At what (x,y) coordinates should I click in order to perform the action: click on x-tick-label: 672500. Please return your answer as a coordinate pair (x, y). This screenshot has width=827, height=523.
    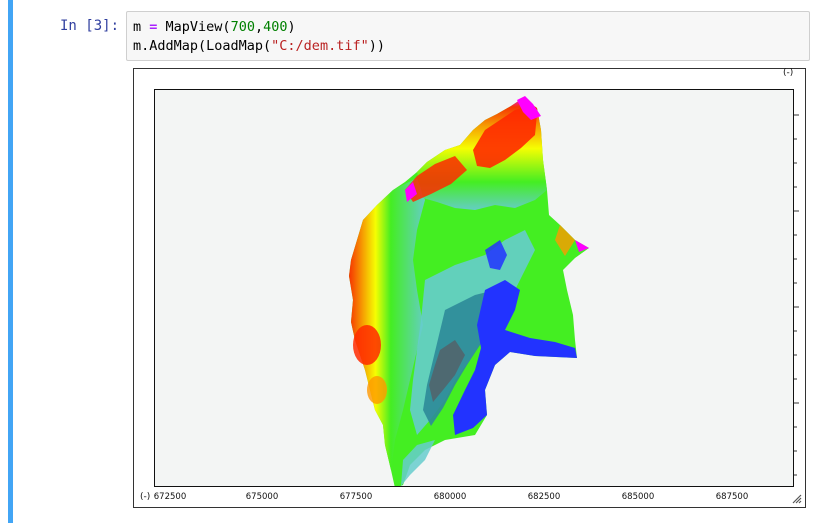
    Looking at the image, I should click on (170, 497).